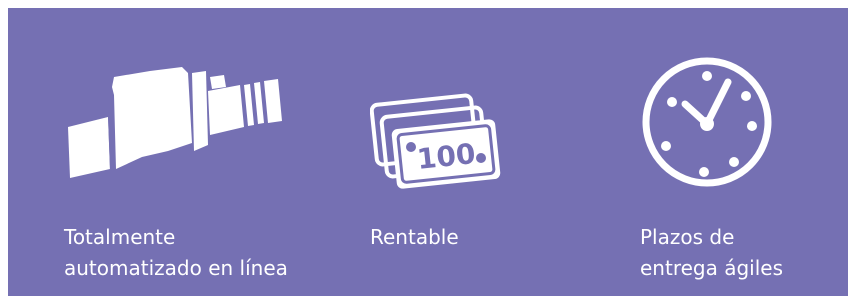 Image resolution: width=856 pixels, height=304 pixels. I want to click on feature-label-line: entrega ágiles, so click(712, 268).